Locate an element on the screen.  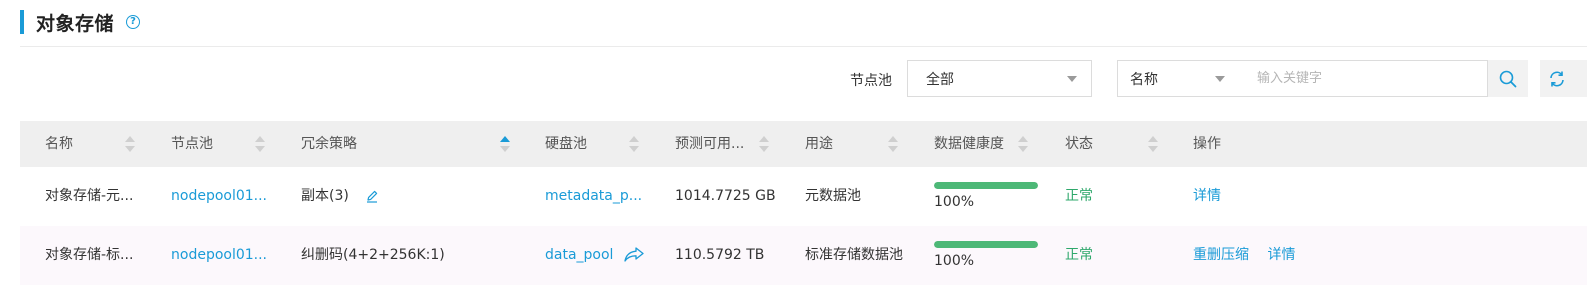
dedup-compress-link: 重删压缩 is located at coordinates (1221, 255).